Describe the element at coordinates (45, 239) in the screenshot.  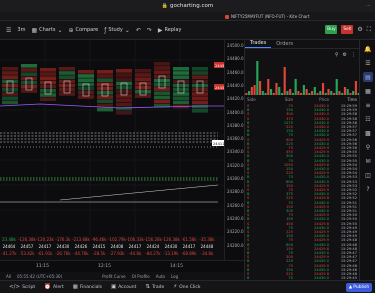
I see `strip-cell: -120.23k` at that location.